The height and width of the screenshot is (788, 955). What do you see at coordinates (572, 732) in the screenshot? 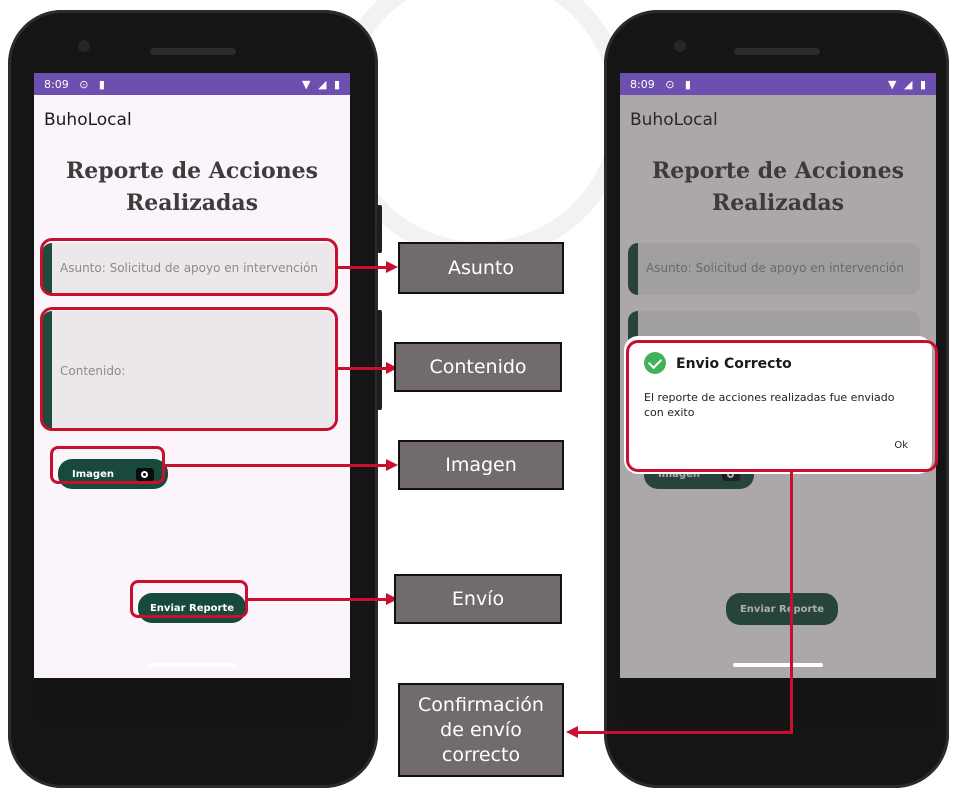
I see `arrow-left-icon` at bounding box center [572, 732].